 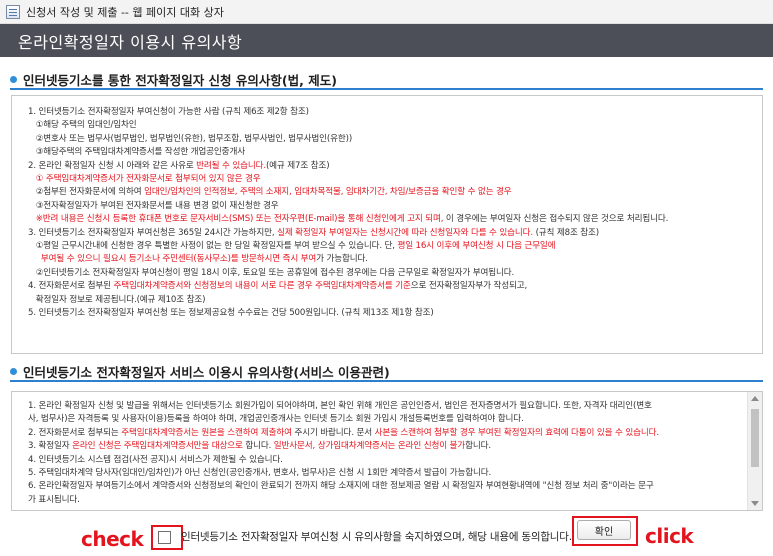 I want to click on section1-heading: 인터넷등기소를 통한 전자확정일자 신청 유의사항(법, 제도), so click(x=173, y=79).